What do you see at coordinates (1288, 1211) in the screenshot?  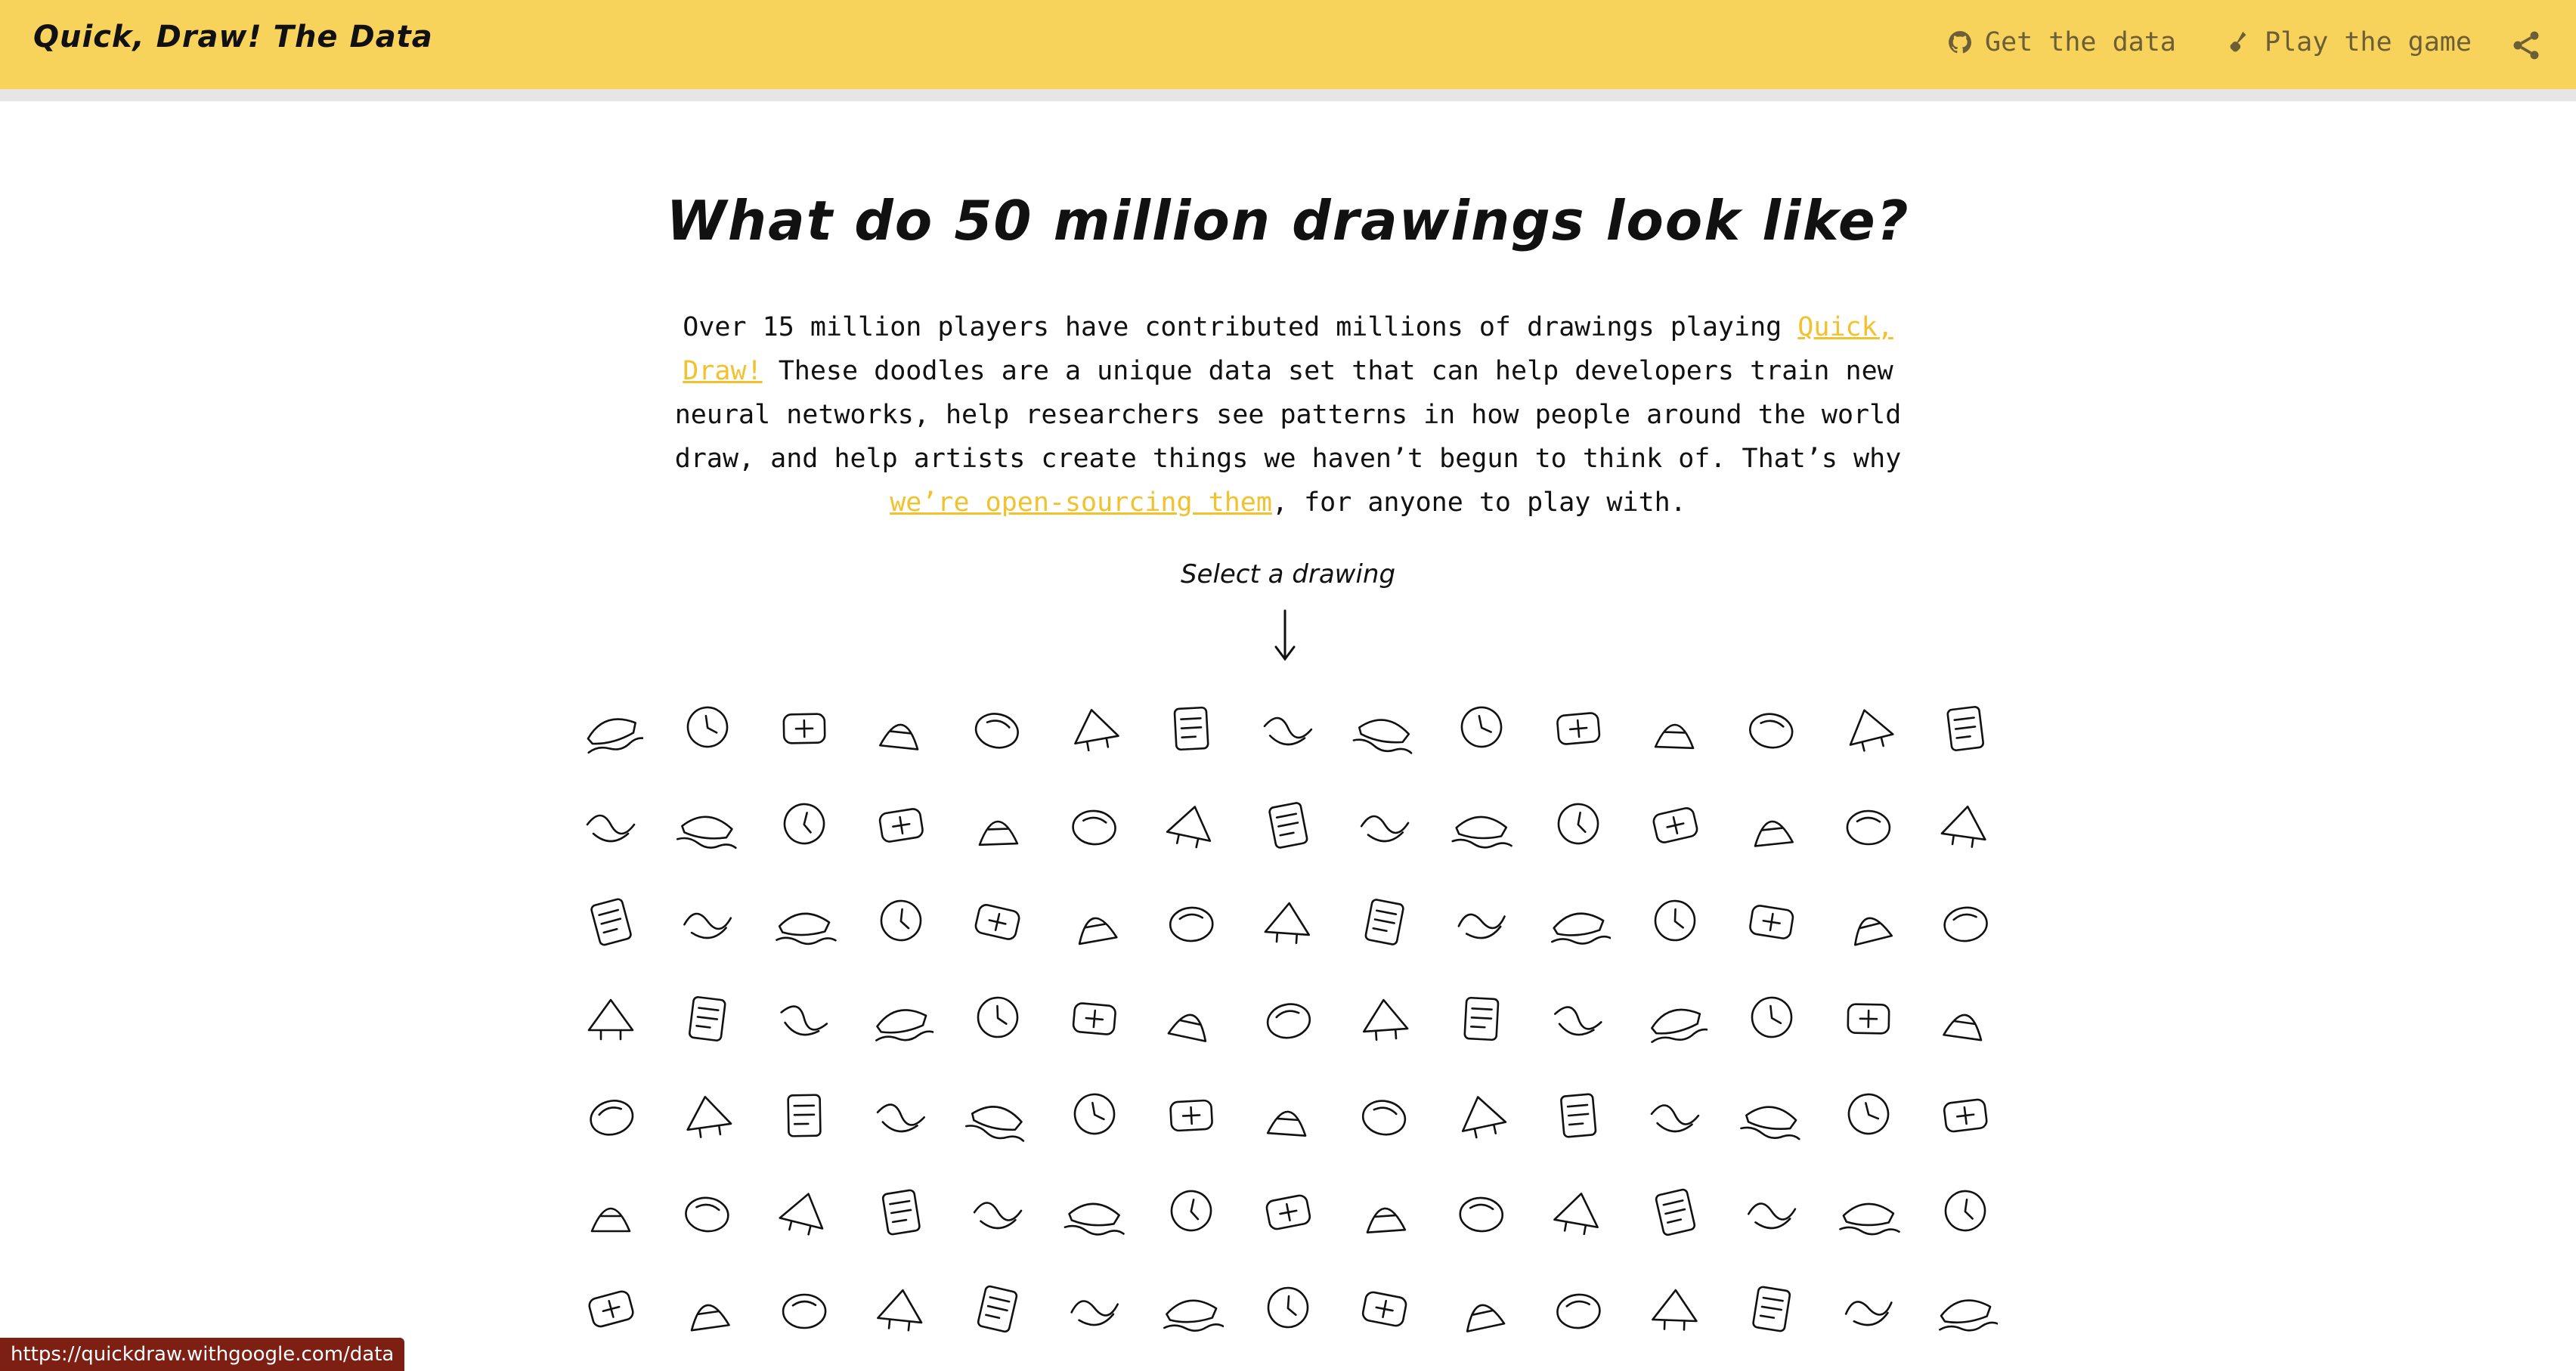 I see `crab-icon` at bounding box center [1288, 1211].